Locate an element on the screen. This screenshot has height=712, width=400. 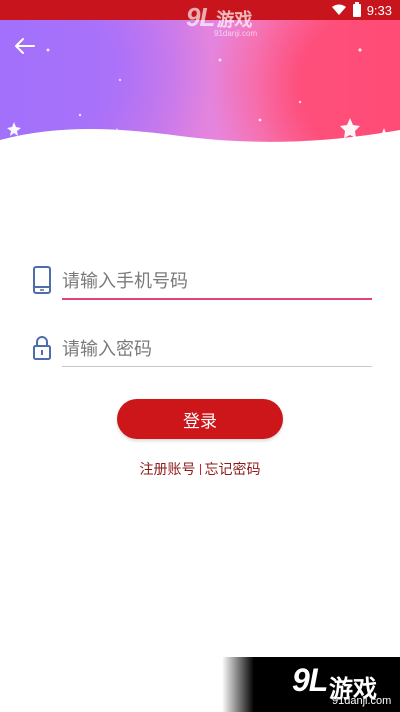
status-right: 9:33 is located at coordinates (361, 10).